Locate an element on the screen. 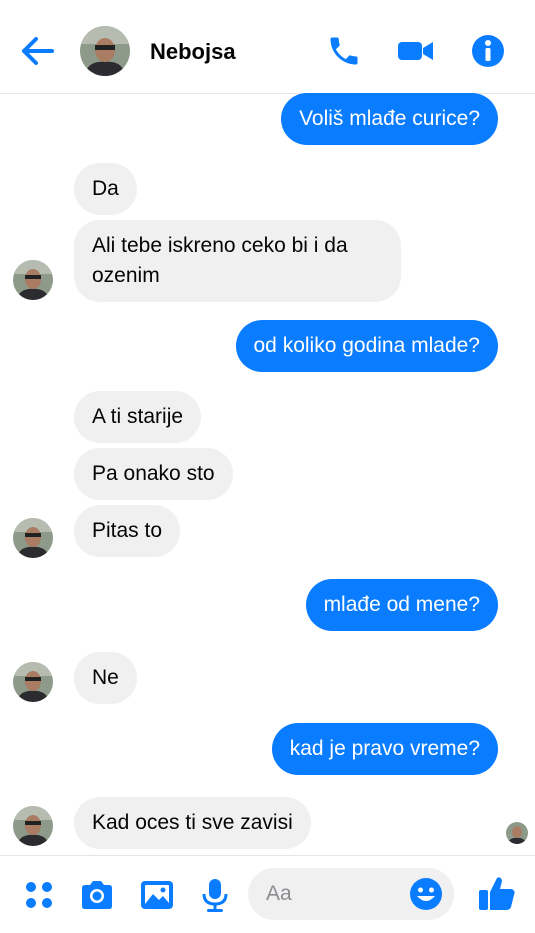 Image resolution: width=535 pixels, height=933 pixels. message-input-container is located at coordinates (351, 894).